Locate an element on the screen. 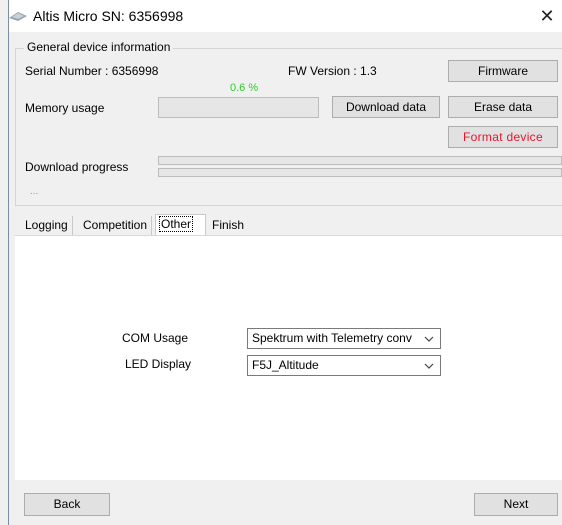  com-usage-label: COM Usage is located at coordinates (155, 338).